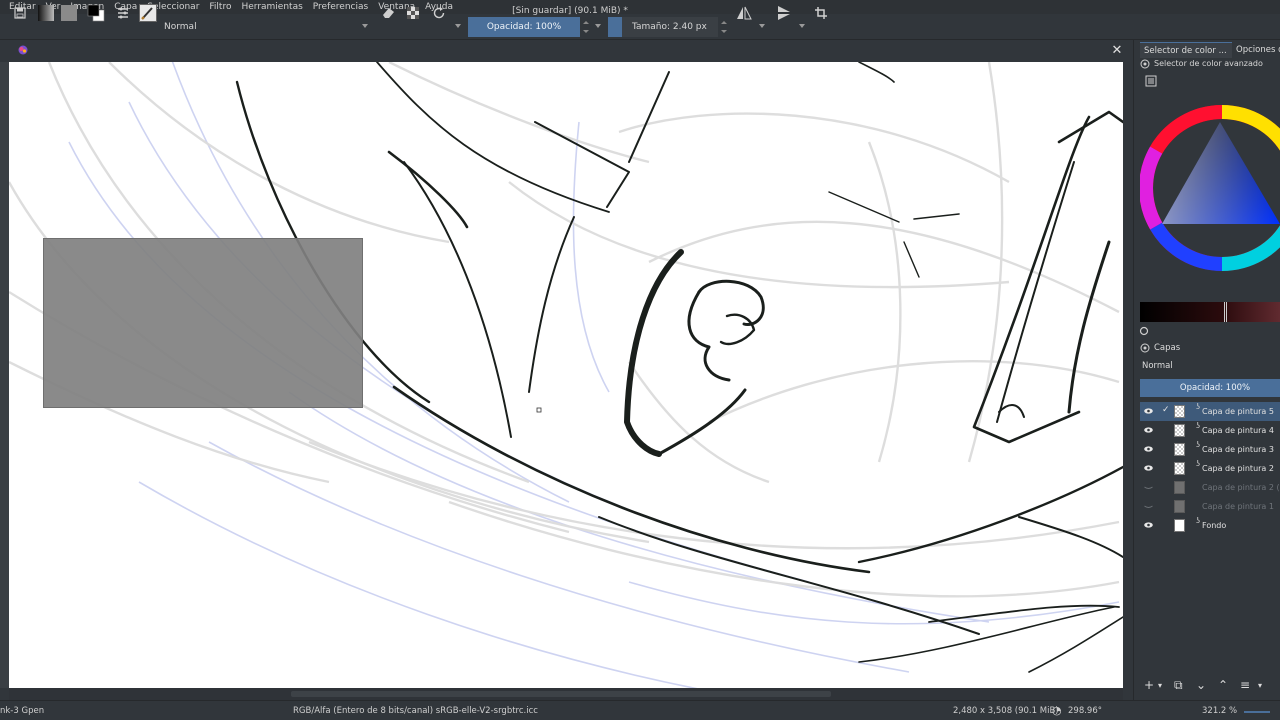 The height and width of the screenshot is (720, 1280). I want to click on close-icon: ✕, so click(1117, 51).